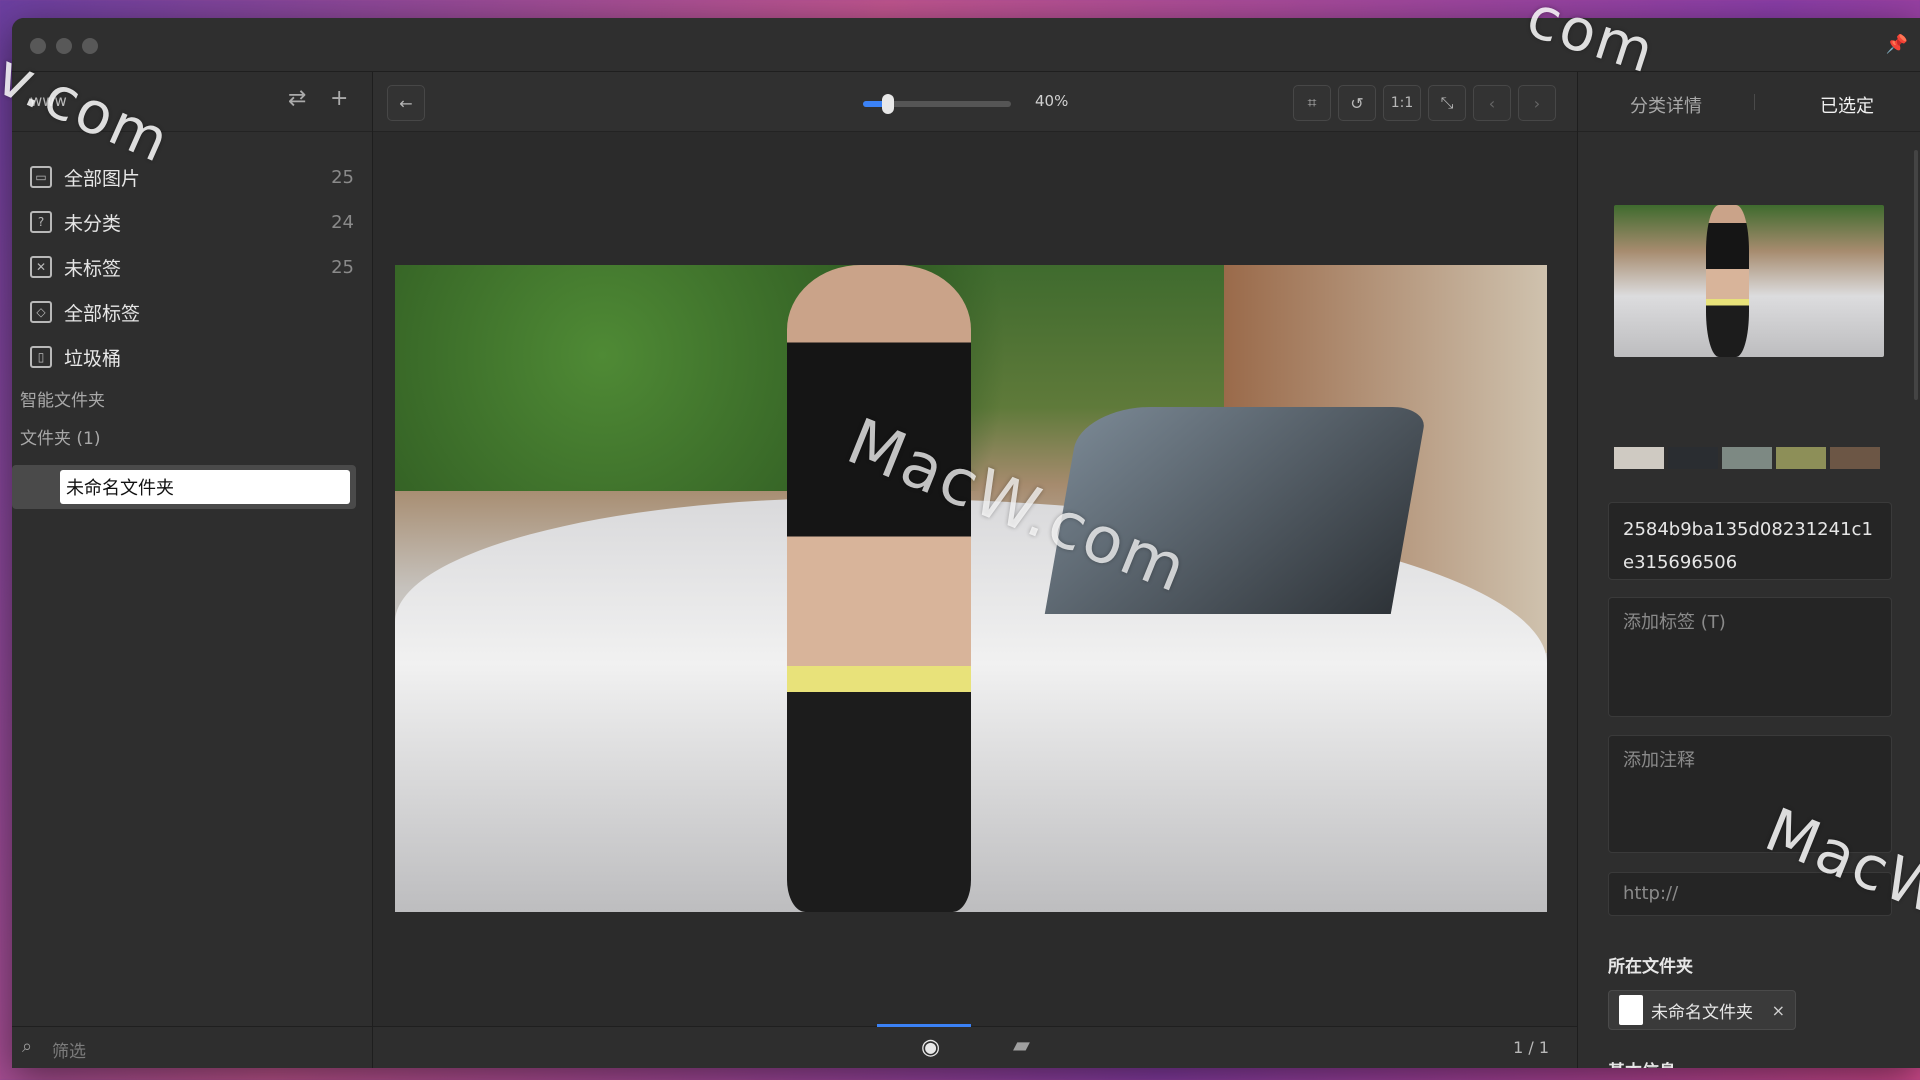 The width and height of the screenshot is (1920, 1080). I want to click on photo-figure, so click(878, 588).